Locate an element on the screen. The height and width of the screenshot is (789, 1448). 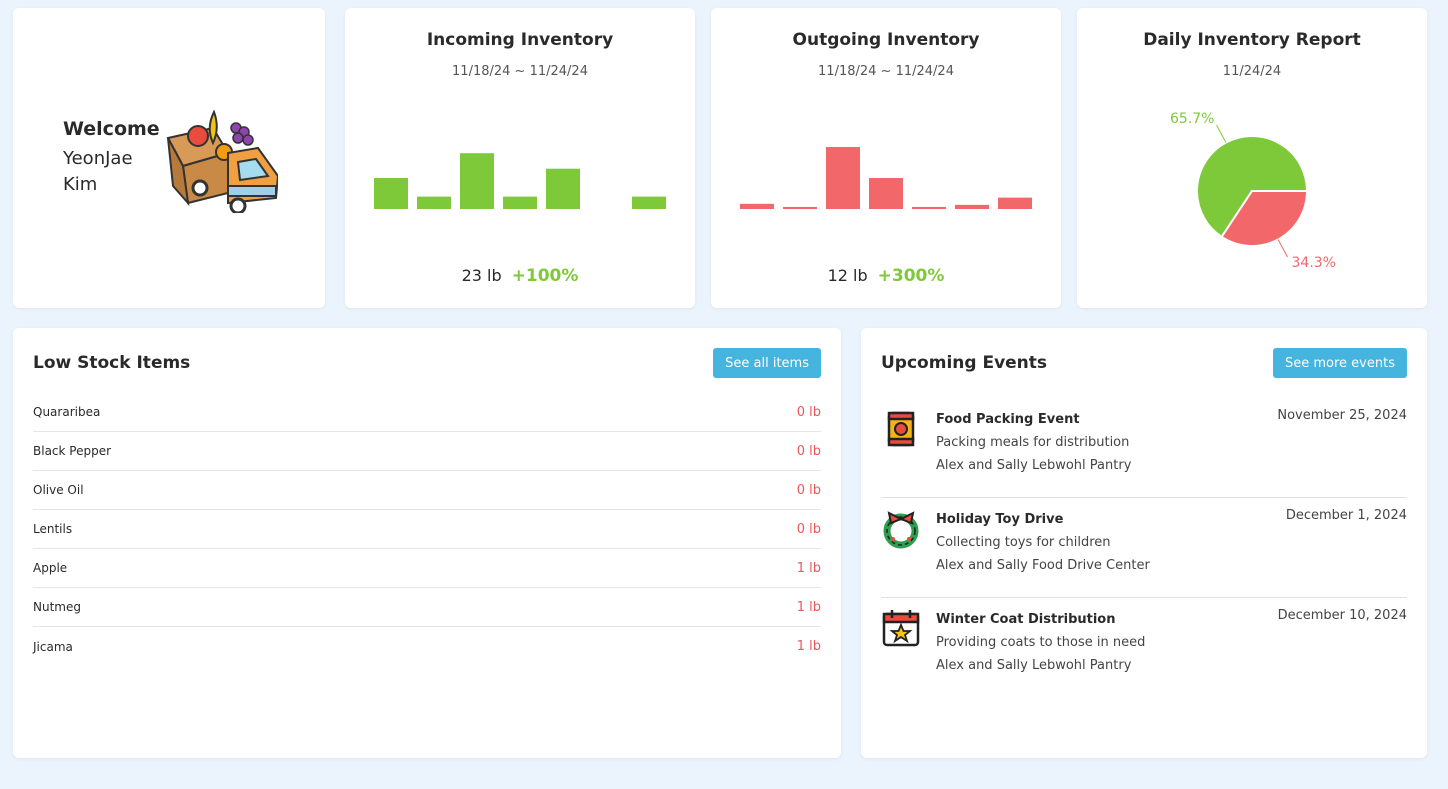
incoming-change: +100% is located at coordinates (545, 276).